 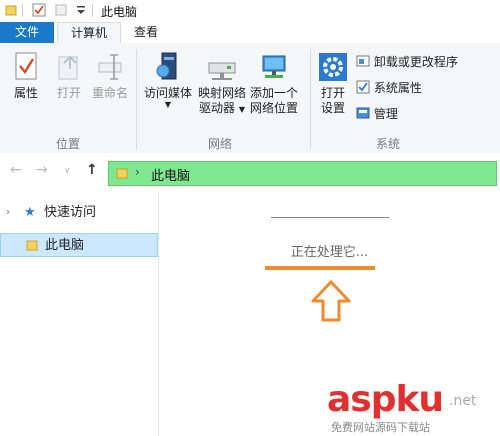 I want to click on tab-view: 查看, so click(x=146, y=32).